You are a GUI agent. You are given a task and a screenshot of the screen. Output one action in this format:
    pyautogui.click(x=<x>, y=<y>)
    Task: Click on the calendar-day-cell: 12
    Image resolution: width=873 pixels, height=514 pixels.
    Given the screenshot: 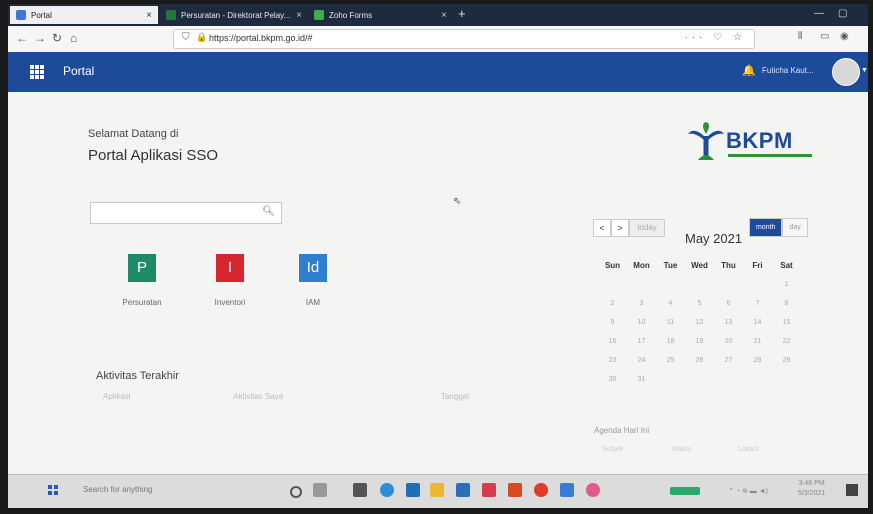 What is the action you would take?
    pyautogui.click(x=699, y=322)
    